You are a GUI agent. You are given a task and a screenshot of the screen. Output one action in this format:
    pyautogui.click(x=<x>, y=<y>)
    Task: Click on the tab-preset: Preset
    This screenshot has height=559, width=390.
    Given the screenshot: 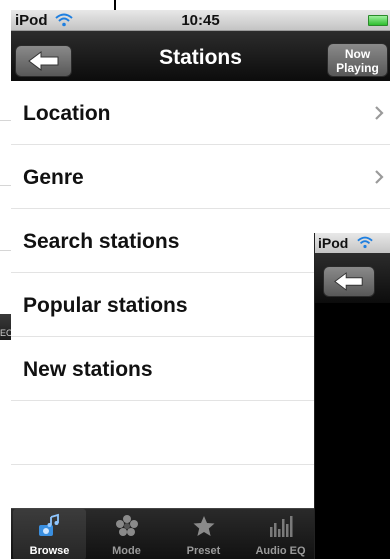 What is the action you would take?
    pyautogui.click(x=203, y=534)
    